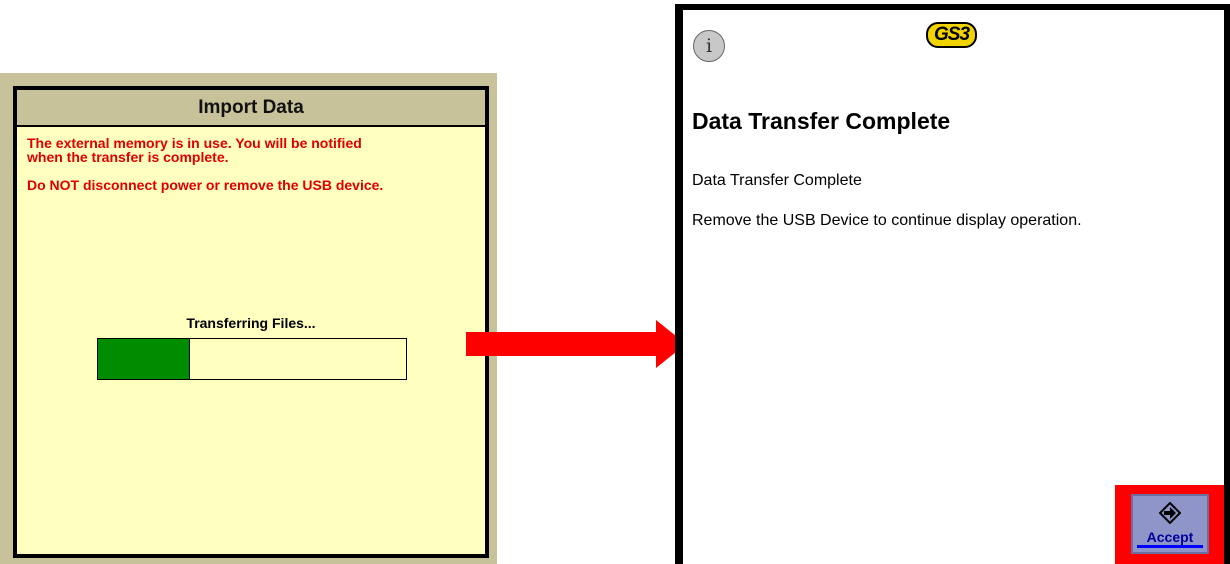 The width and height of the screenshot is (1230, 564). Describe the element at coordinates (777, 180) in the screenshot. I see `message-line1: Data Transfer Complete` at that location.